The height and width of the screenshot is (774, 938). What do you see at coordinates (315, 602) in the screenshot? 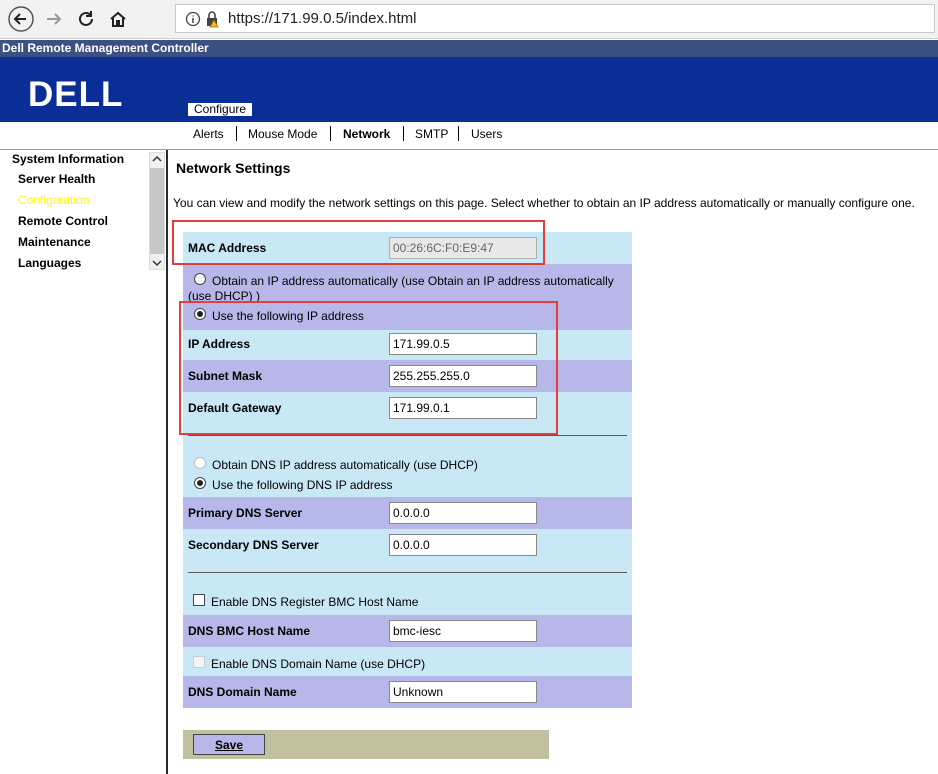
I see `dns-register-label: Enable DNS Register BMC Host Name` at bounding box center [315, 602].